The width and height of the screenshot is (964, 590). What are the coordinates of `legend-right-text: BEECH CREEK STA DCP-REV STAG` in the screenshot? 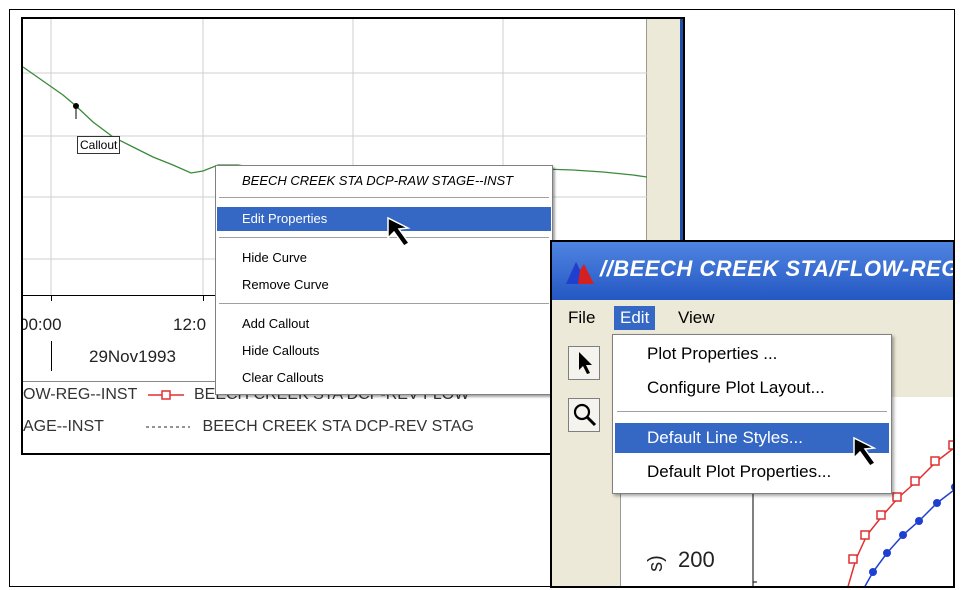 It's located at (338, 426).